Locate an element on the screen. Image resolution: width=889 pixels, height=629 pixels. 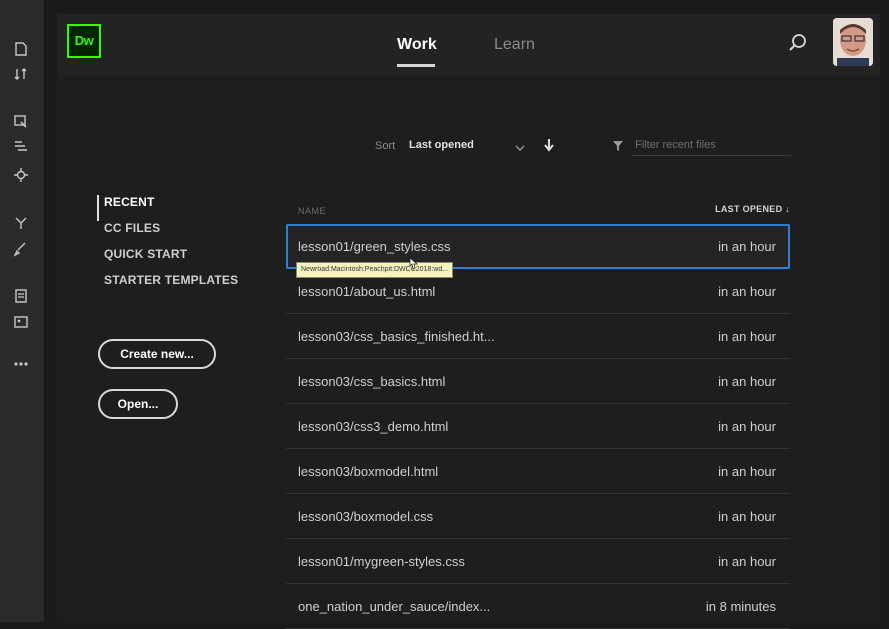
table-row: lesson03/boxmodel.html in an hour is located at coordinates (538, 471).